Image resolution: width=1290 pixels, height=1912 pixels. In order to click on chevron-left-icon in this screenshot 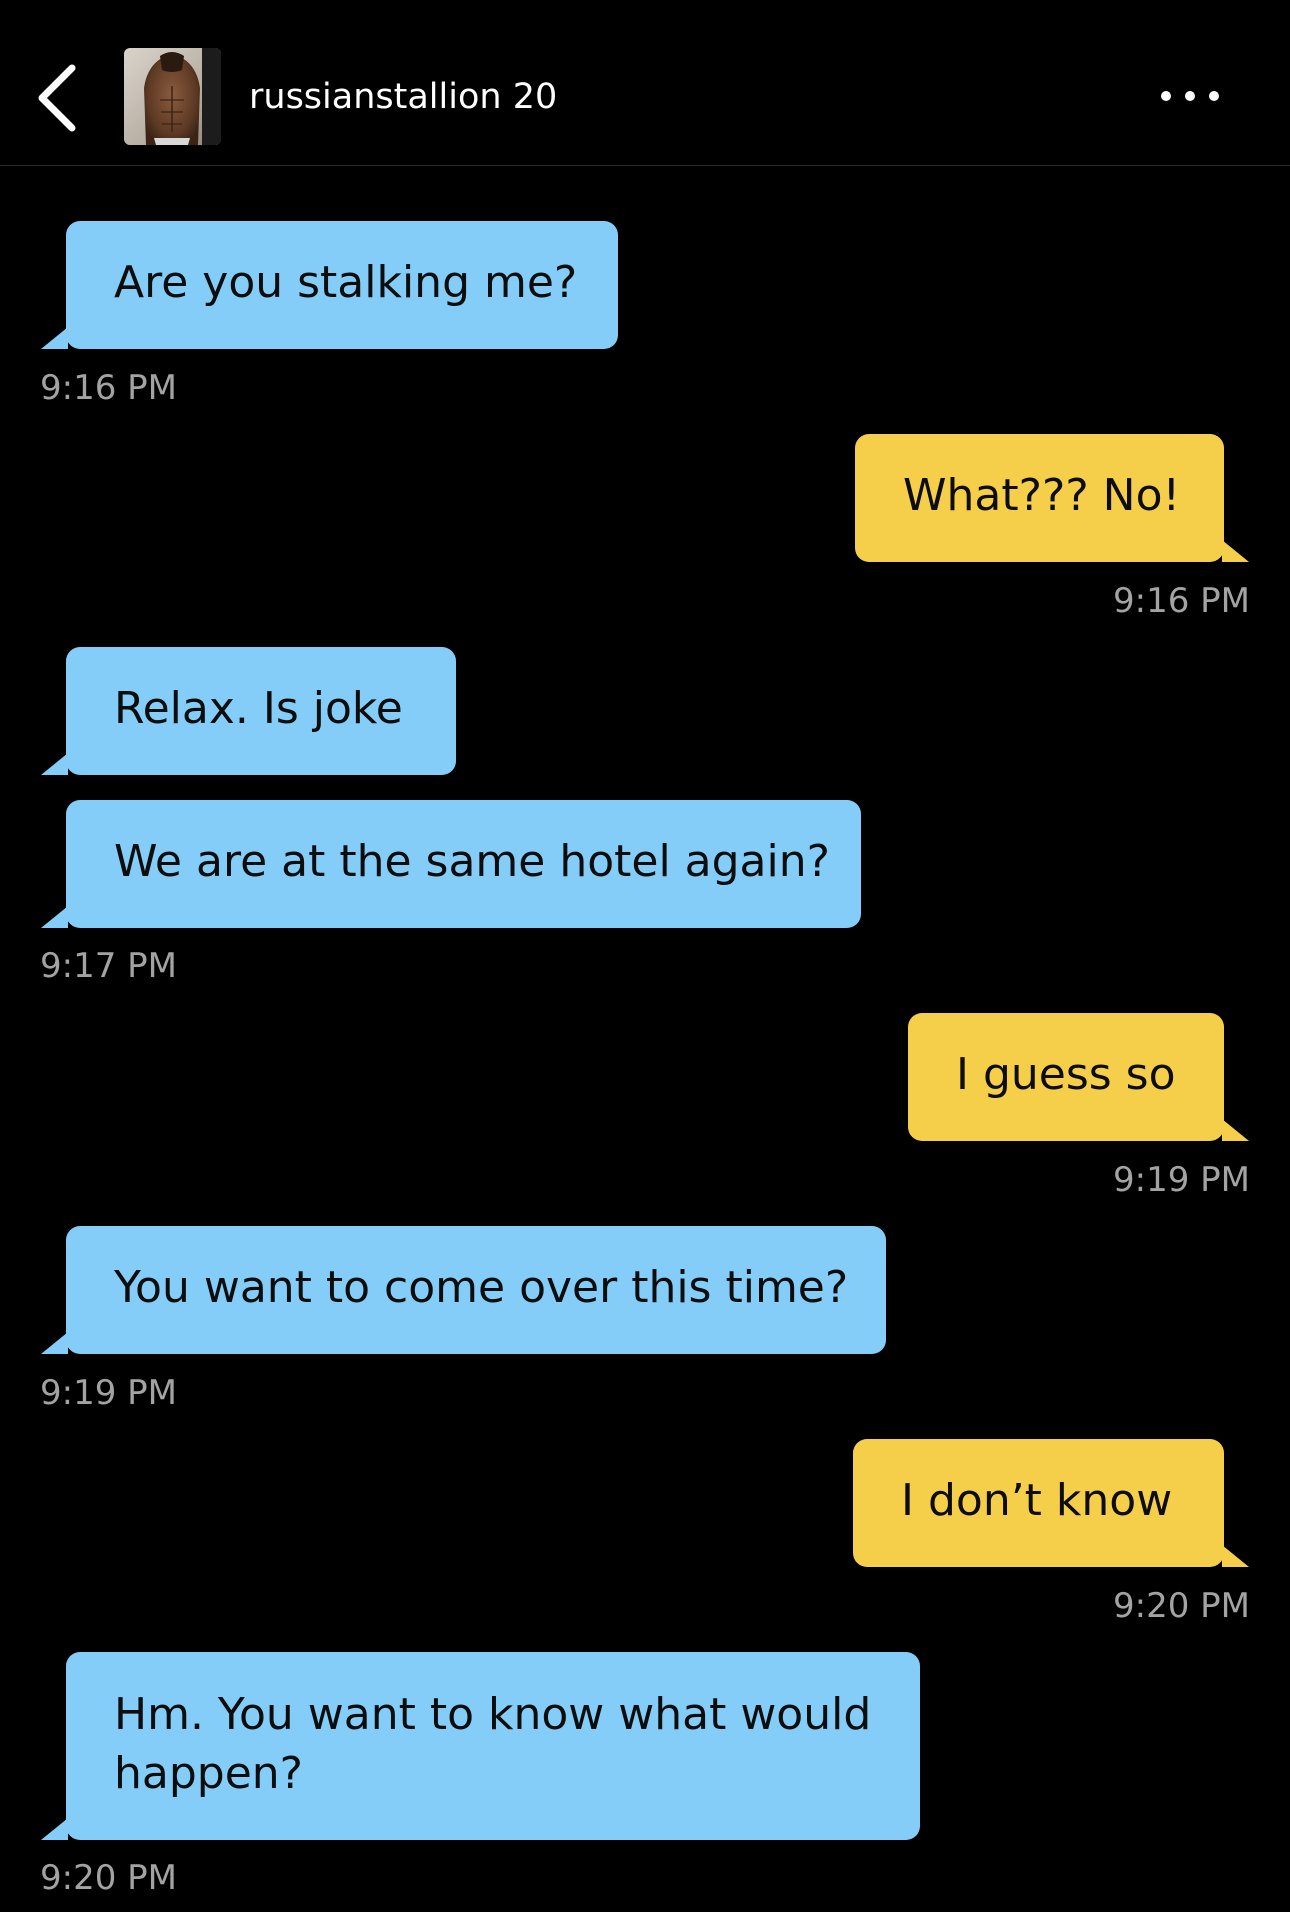, I will do `click(57, 98)`.